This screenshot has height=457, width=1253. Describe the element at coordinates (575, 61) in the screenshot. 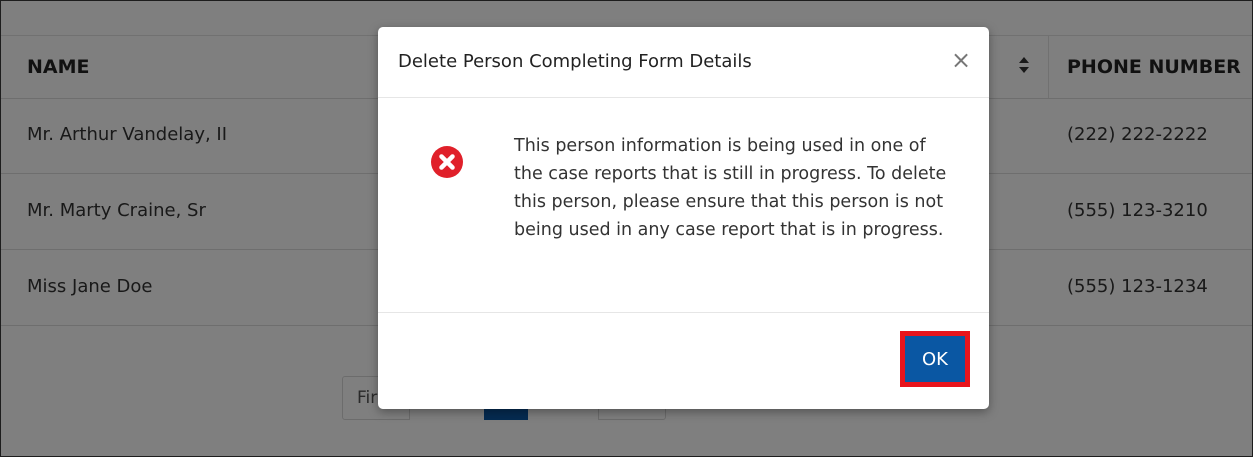

I see `modal-title: Delete Person Completing Form Details` at that location.